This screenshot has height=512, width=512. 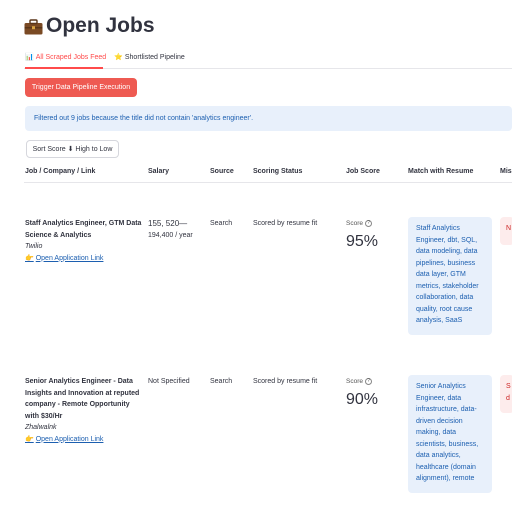 I want to click on company-name: Zhalwalnk, so click(x=41, y=427).